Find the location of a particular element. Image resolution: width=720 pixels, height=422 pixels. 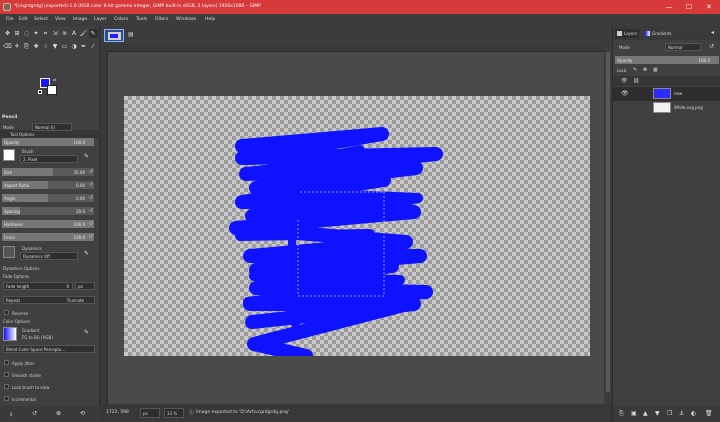

restore-options-icon: ↺ is located at coordinates (34, 413).